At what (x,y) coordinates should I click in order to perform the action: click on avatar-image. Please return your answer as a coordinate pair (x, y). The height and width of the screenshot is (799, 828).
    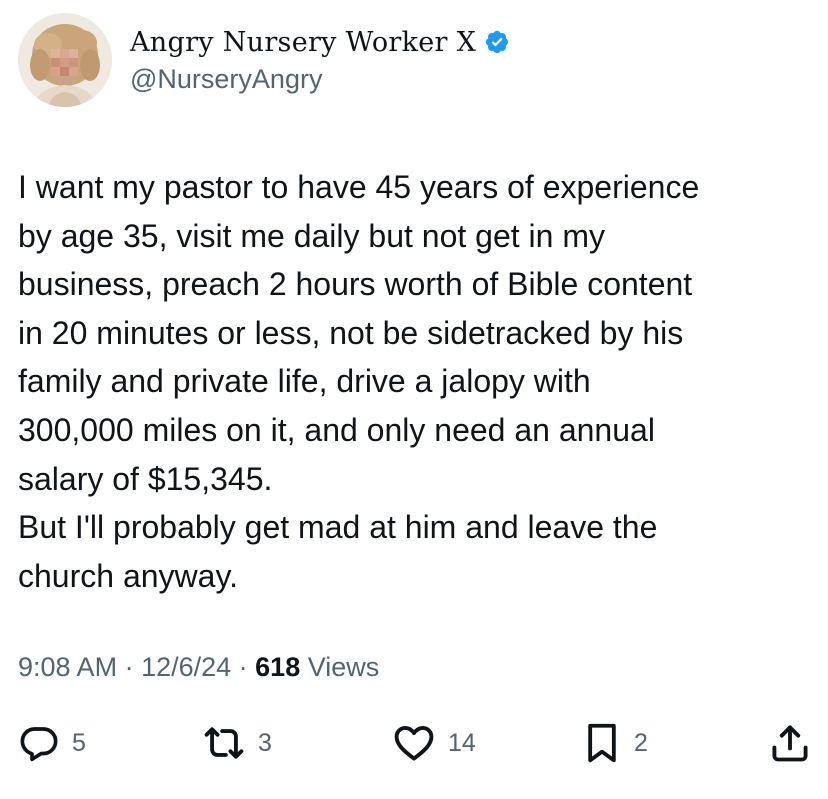
    Looking at the image, I should click on (65, 60).